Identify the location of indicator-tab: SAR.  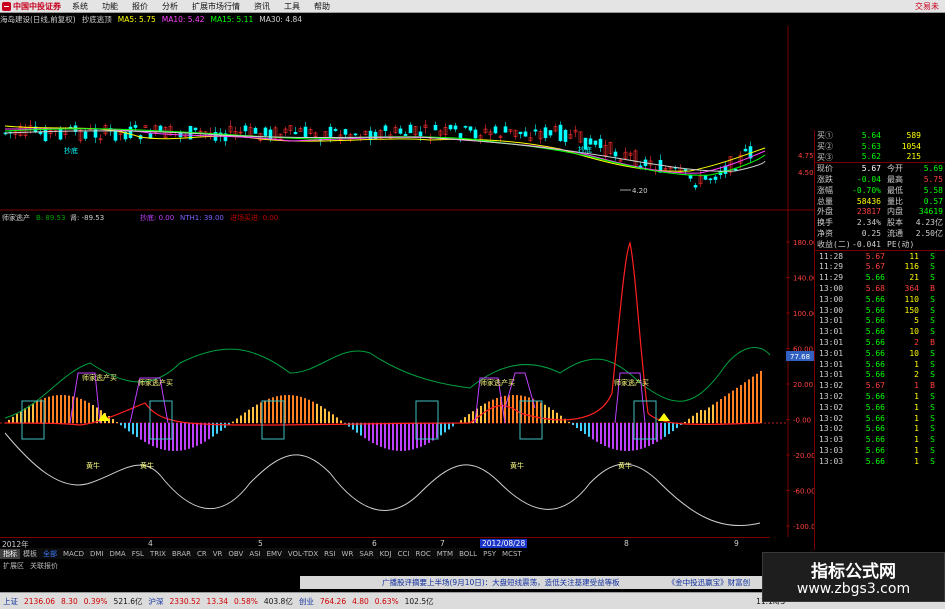
(366, 554).